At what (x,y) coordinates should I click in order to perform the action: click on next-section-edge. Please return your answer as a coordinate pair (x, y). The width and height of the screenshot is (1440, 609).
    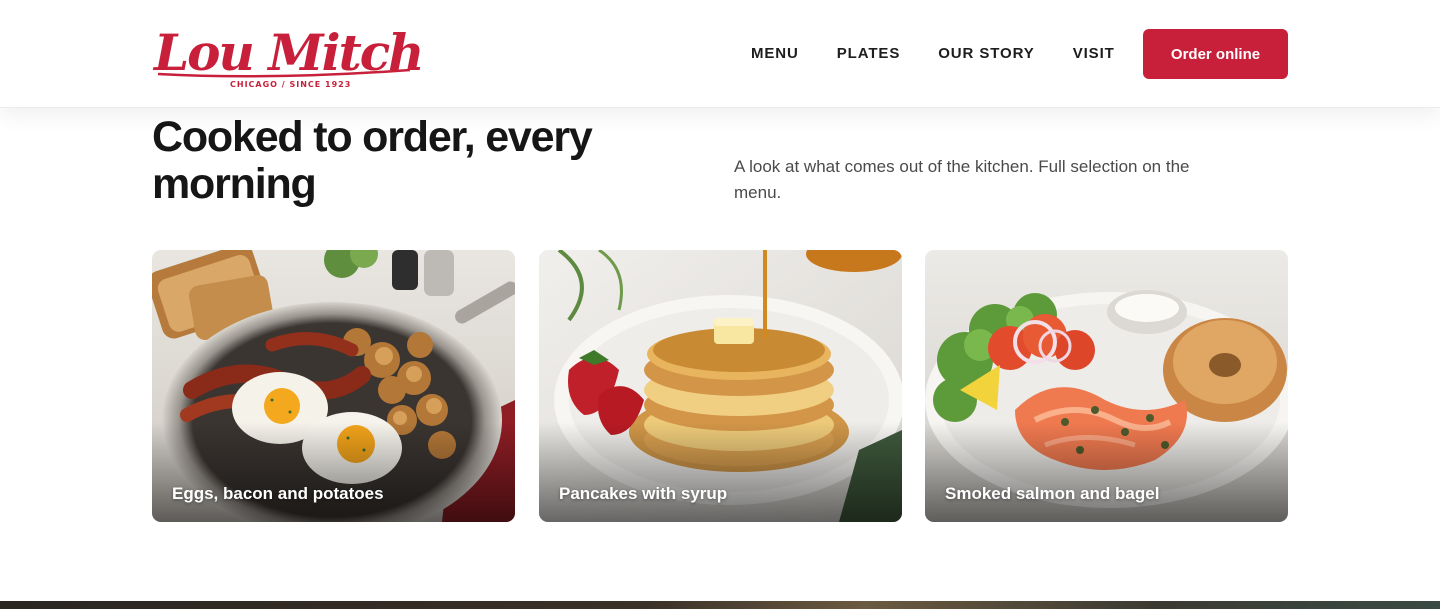
    Looking at the image, I should click on (720, 605).